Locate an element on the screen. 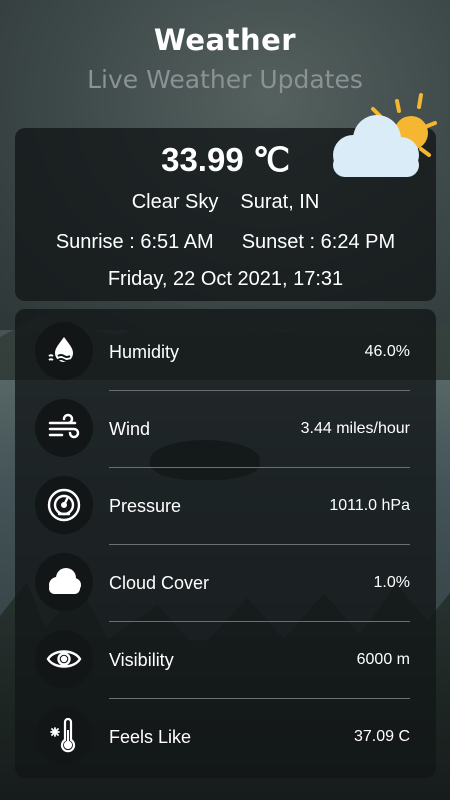  detail-label: Humidity is located at coordinates (144, 352).